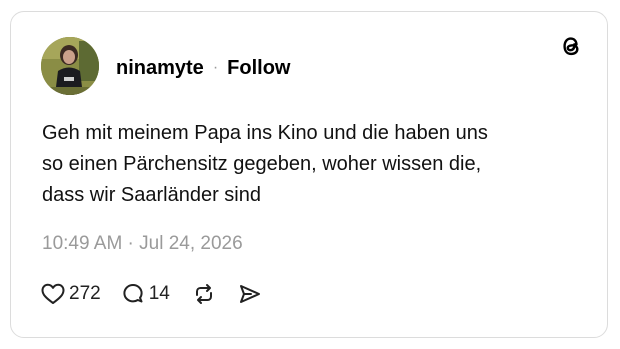  I want to click on send-icon, so click(249, 294).